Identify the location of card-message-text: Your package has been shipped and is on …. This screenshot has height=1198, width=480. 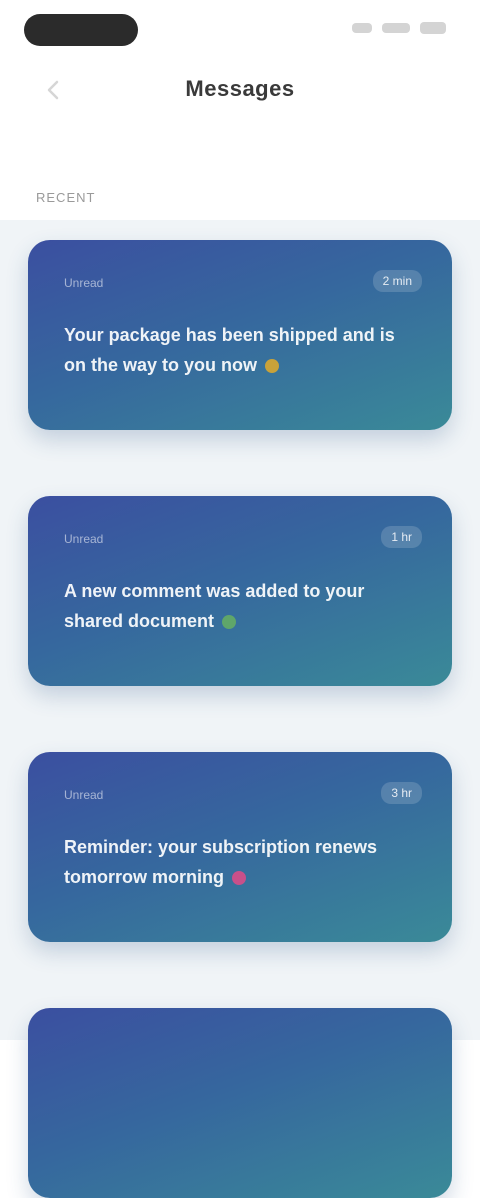
(229, 350).